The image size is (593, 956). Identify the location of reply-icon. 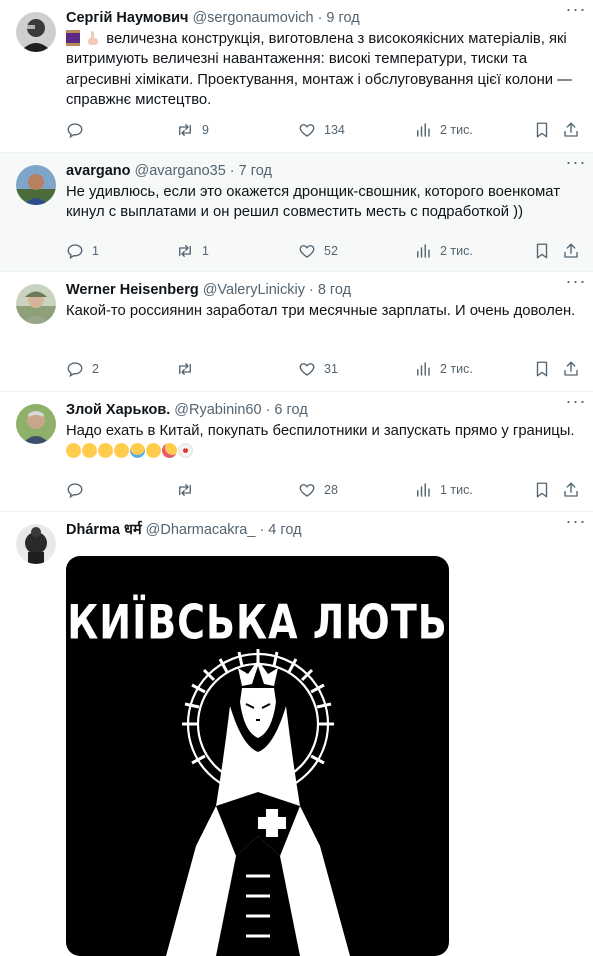
(75, 370).